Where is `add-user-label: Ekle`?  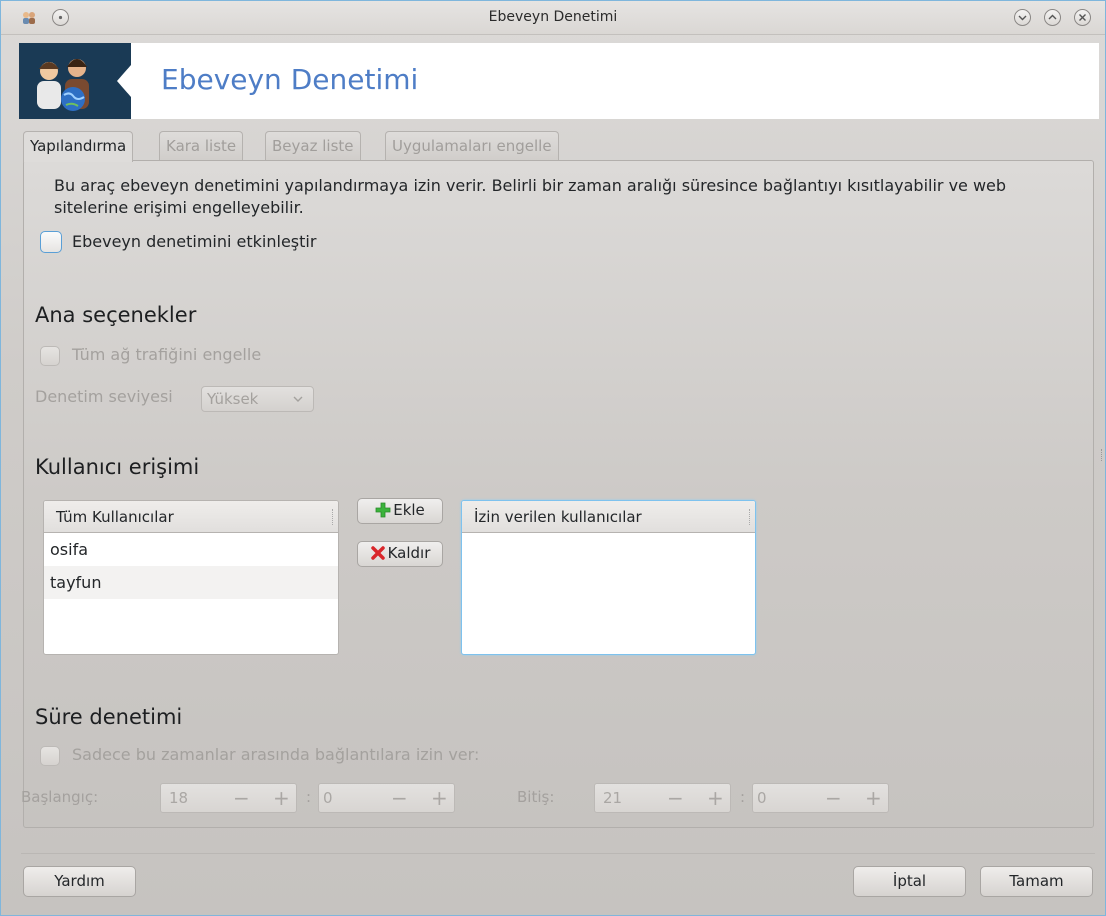
add-user-label: Ekle is located at coordinates (409, 510).